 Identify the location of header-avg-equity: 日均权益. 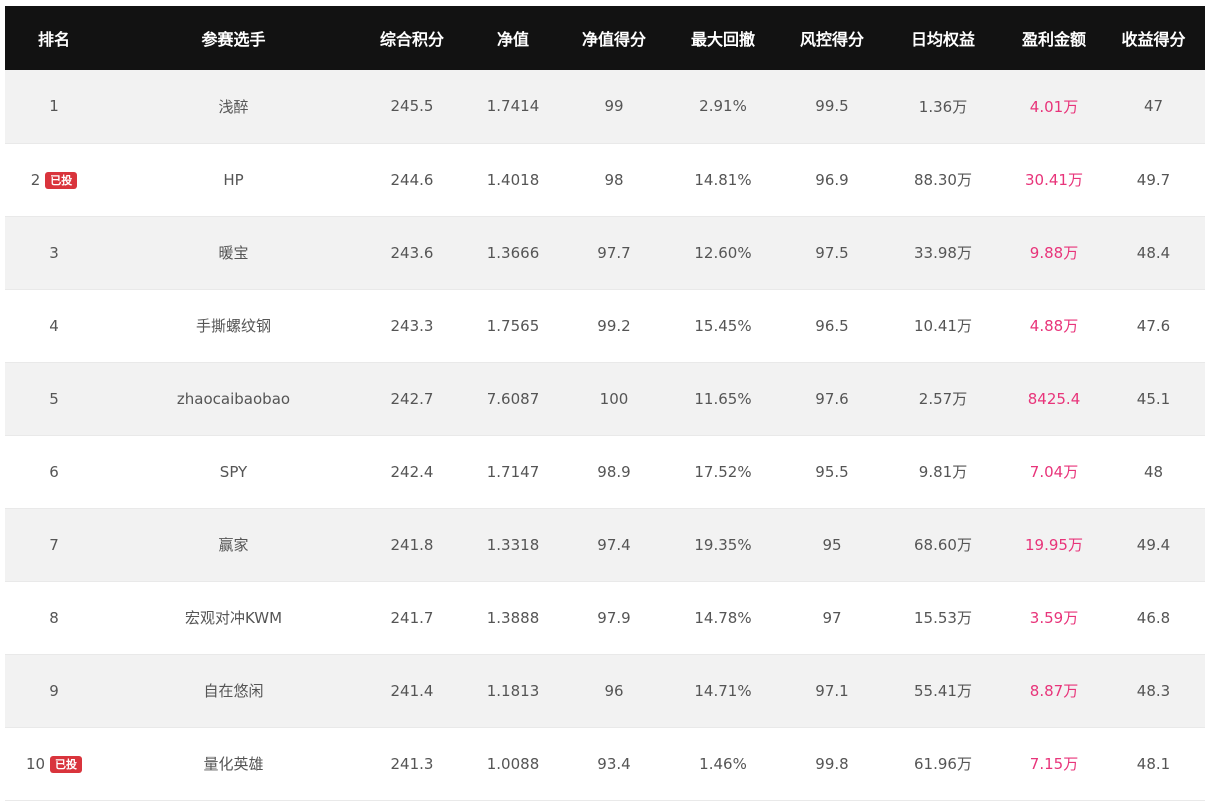
(943, 38).